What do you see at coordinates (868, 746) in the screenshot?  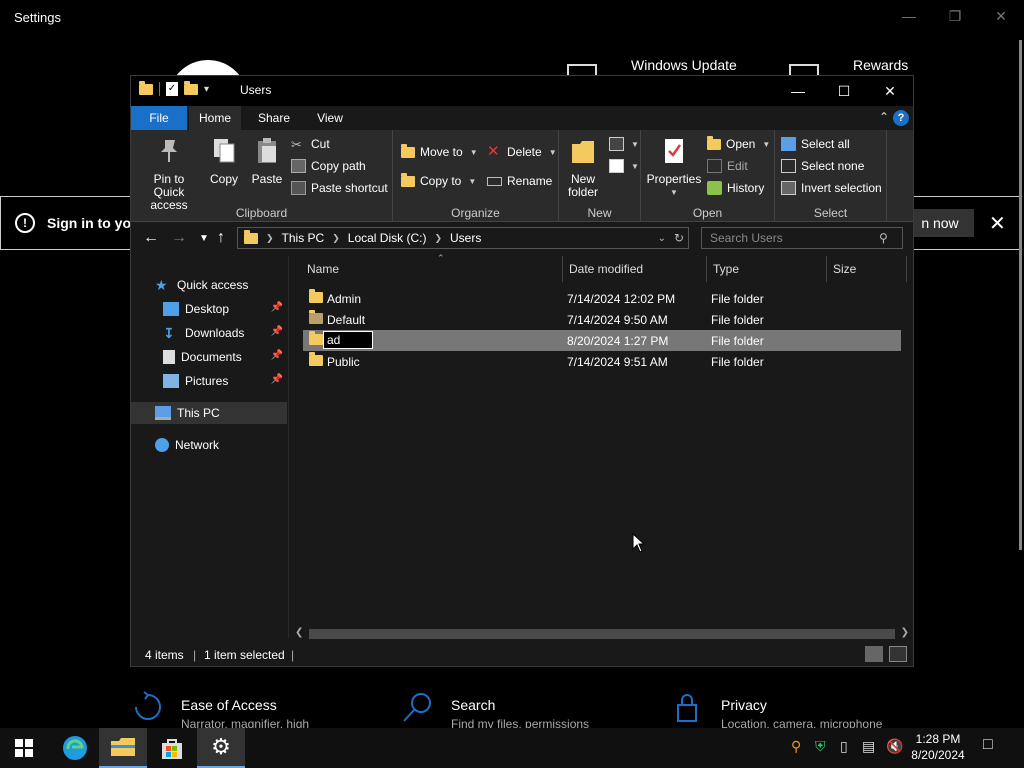 I see `network-tray-icon: ▤` at bounding box center [868, 746].